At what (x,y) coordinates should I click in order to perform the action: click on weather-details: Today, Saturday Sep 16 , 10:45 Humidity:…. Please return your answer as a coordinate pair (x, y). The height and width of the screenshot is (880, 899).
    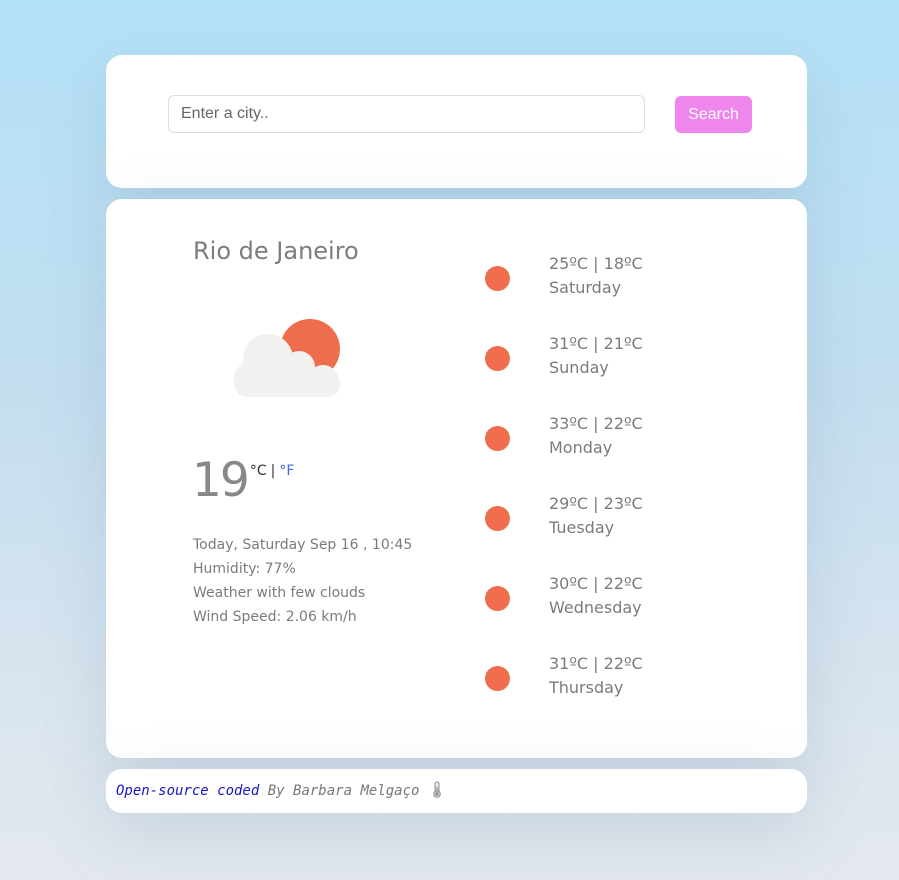
    Looking at the image, I should click on (302, 581).